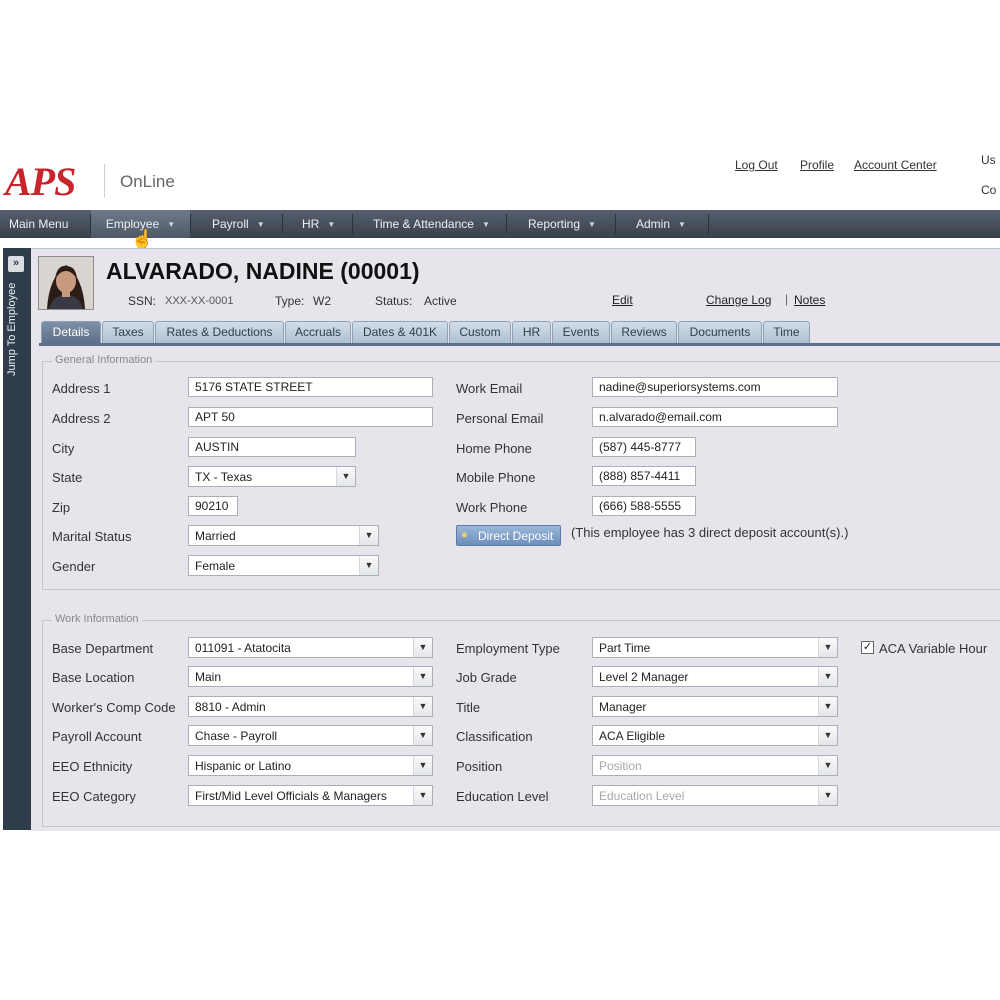 Image resolution: width=1000 pixels, height=1000 pixels. Describe the element at coordinates (715, 765) in the screenshot. I see `position-select: Position ▼` at that location.